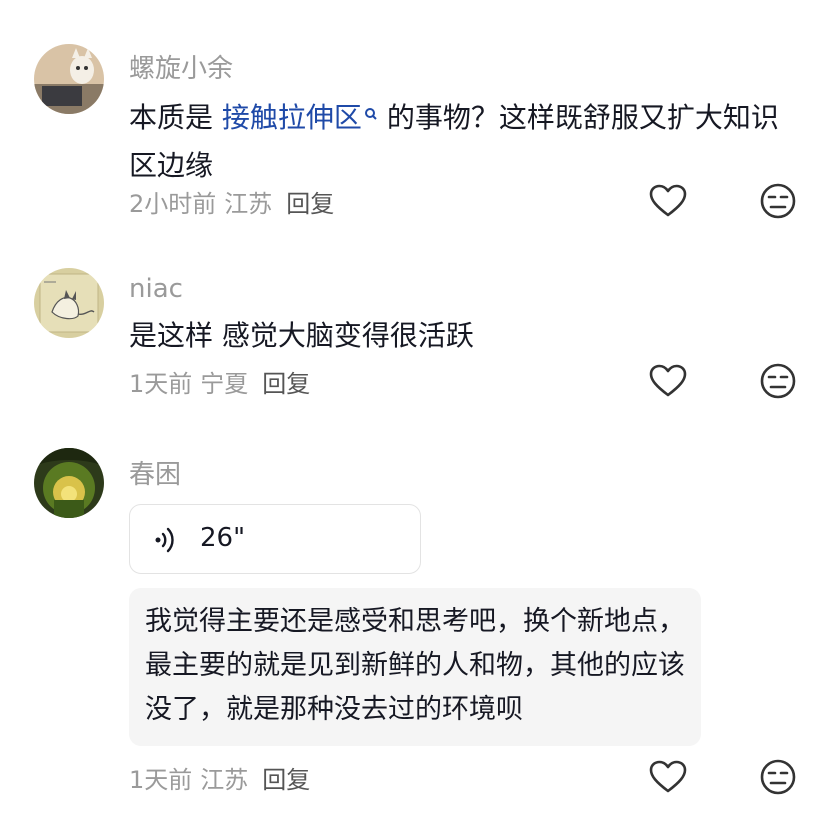 Image resolution: width=828 pixels, height=819 pixels. I want to click on comment-text: 本质是 接触拉伸区 的事物？这样既舒服又扩大知识区边缘, so click(464, 139).